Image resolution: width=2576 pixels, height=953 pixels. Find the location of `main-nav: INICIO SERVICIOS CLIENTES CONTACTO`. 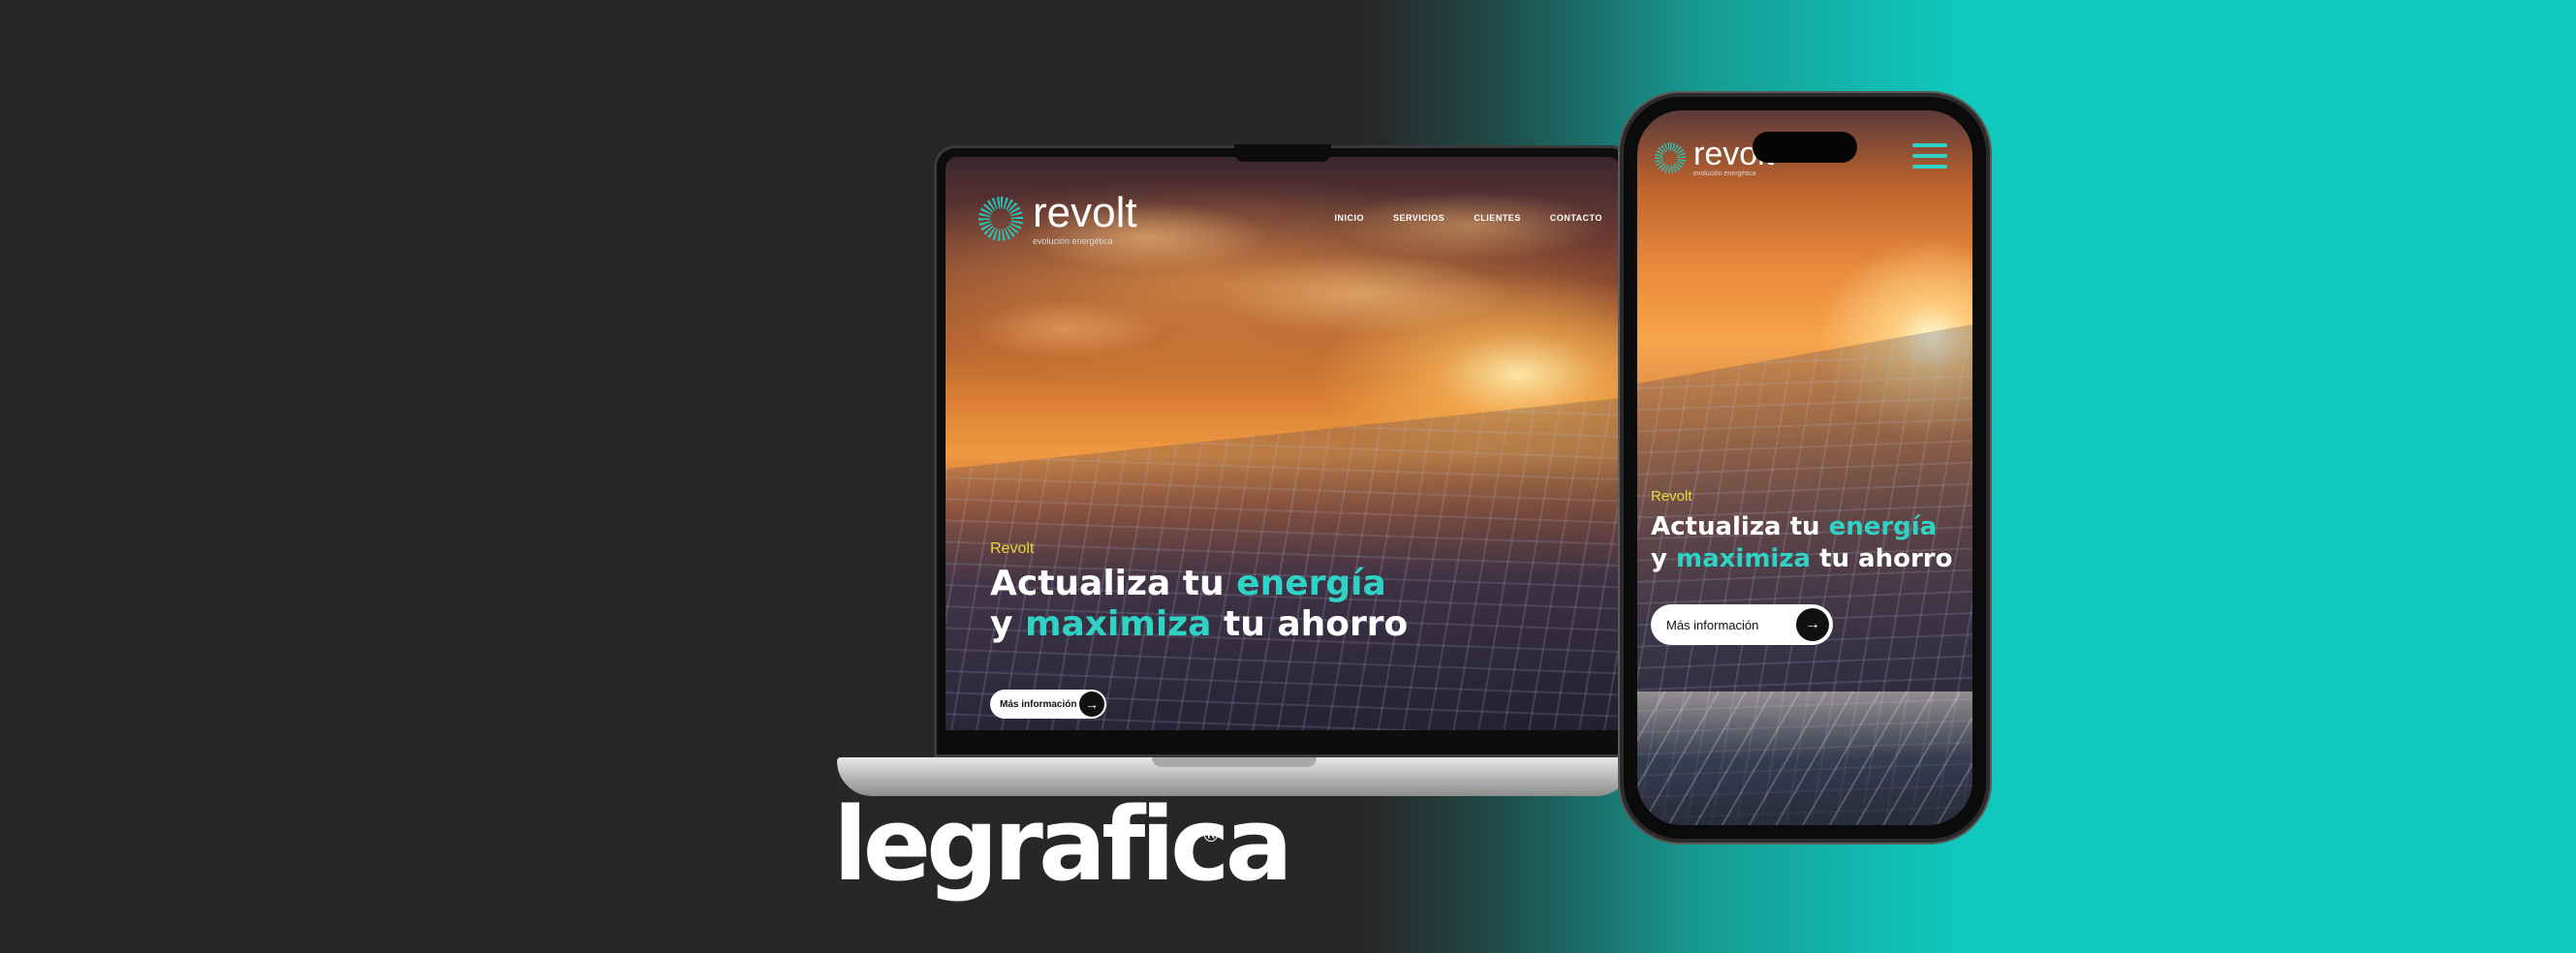

main-nav: INICIO SERVICIOS CLIENTES CONTACTO is located at coordinates (1468, 218).